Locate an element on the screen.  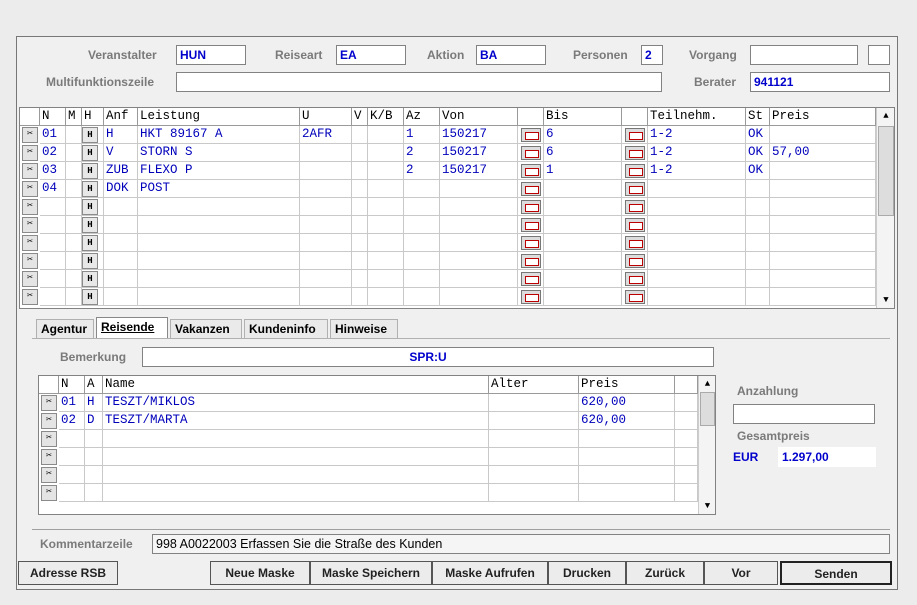
cell-n: 04 is located at coordinates (53, 189).